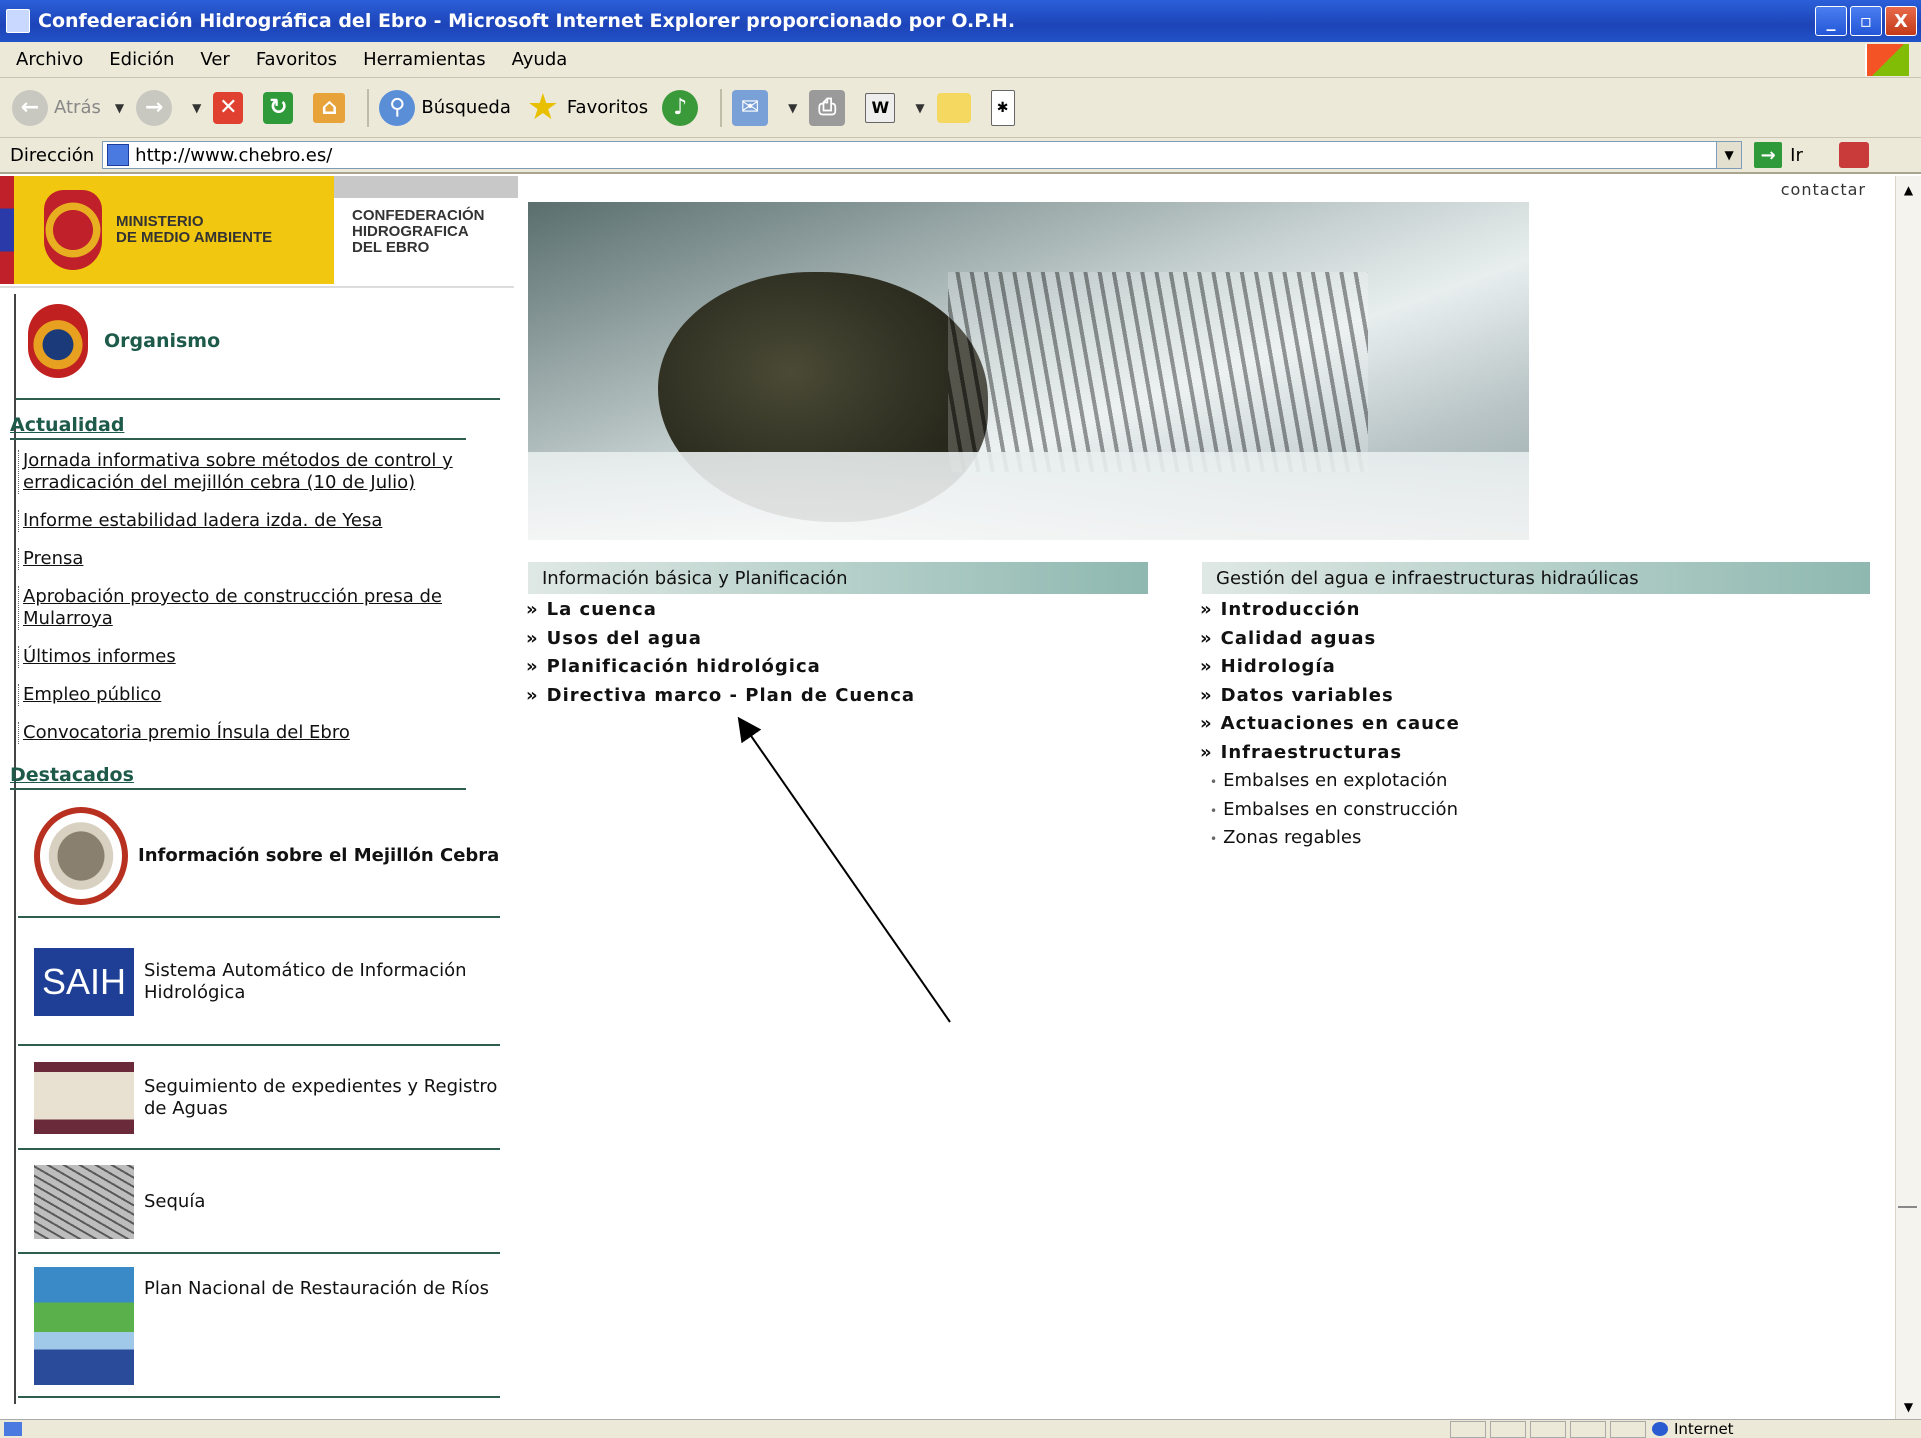 The width and height of the screenshot is (1921, 1438). What do you see at coordinates (1660, 1429) in the screenshot?
I see `globe-icon` at bounding box center [1660, 1429].